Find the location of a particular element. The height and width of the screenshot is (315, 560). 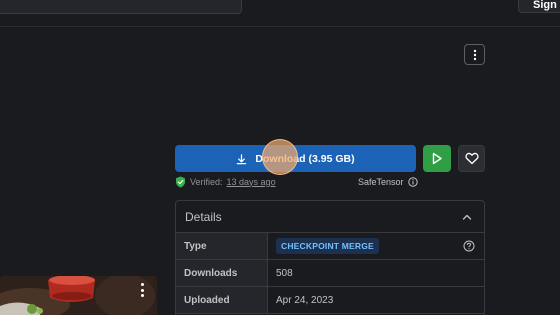

download-icon is located at coordinates (242, 158).